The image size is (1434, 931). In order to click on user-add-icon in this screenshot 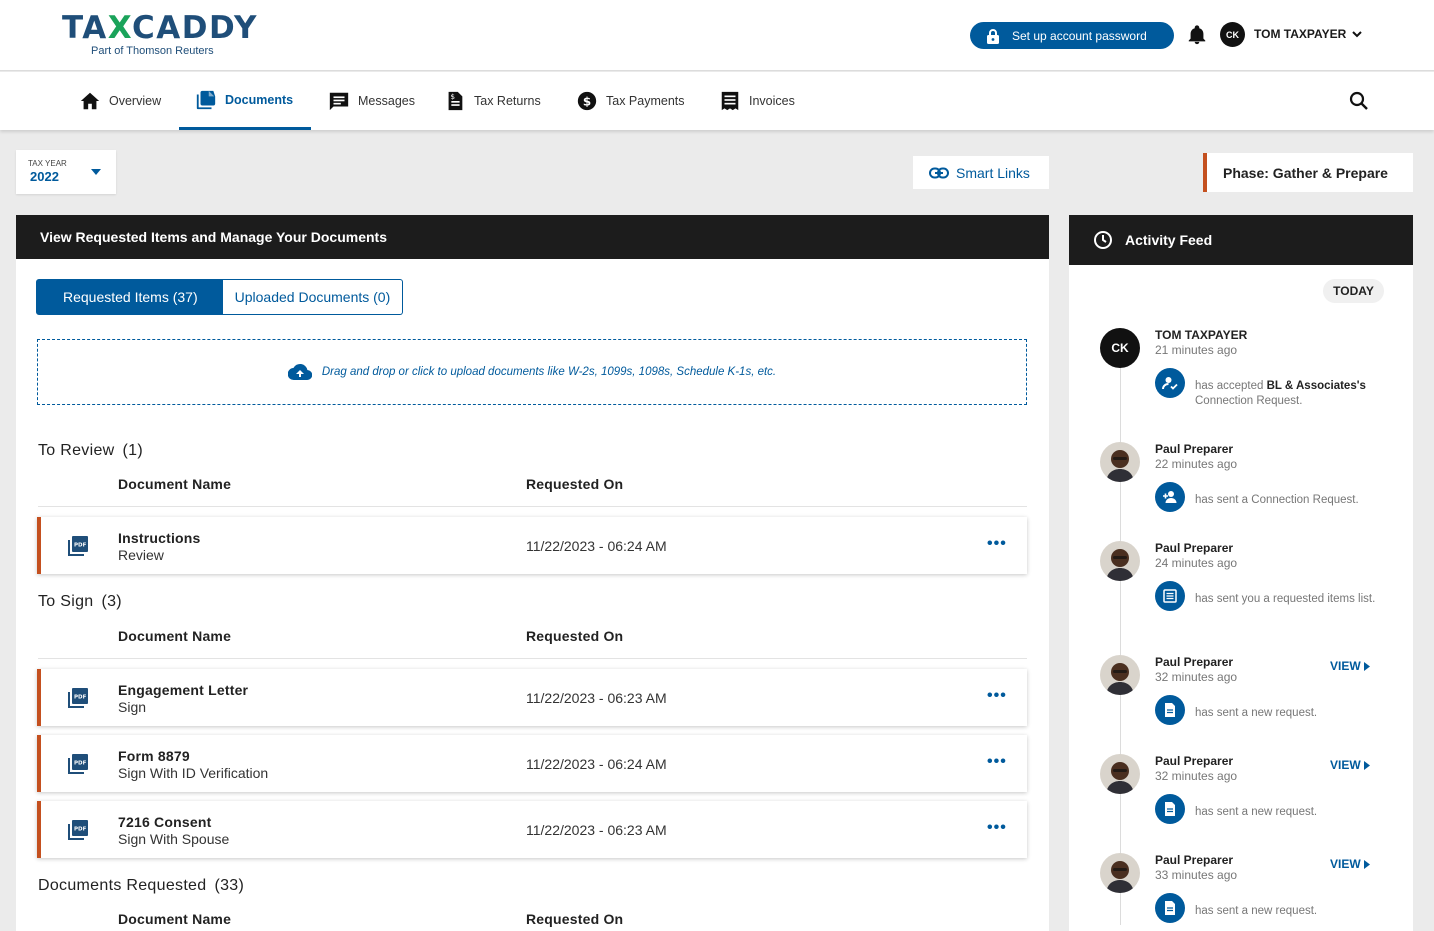, I will do `click(1170, 497)`.